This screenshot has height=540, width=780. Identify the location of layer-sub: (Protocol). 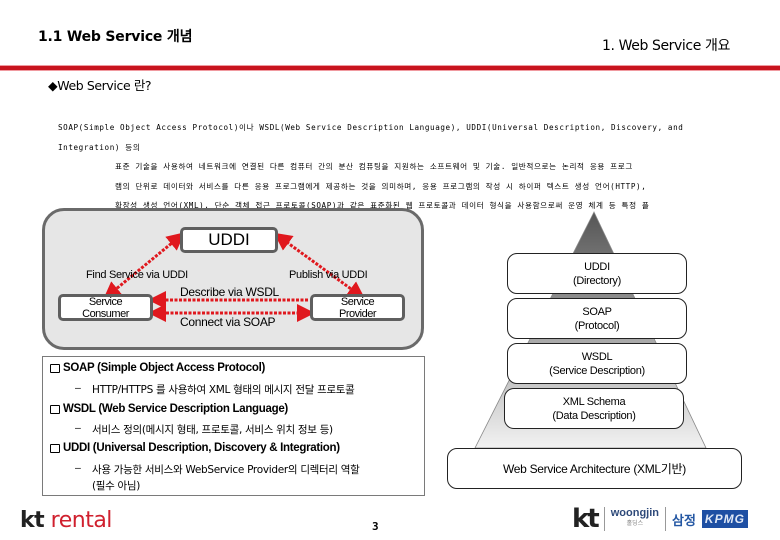
(597, 325).